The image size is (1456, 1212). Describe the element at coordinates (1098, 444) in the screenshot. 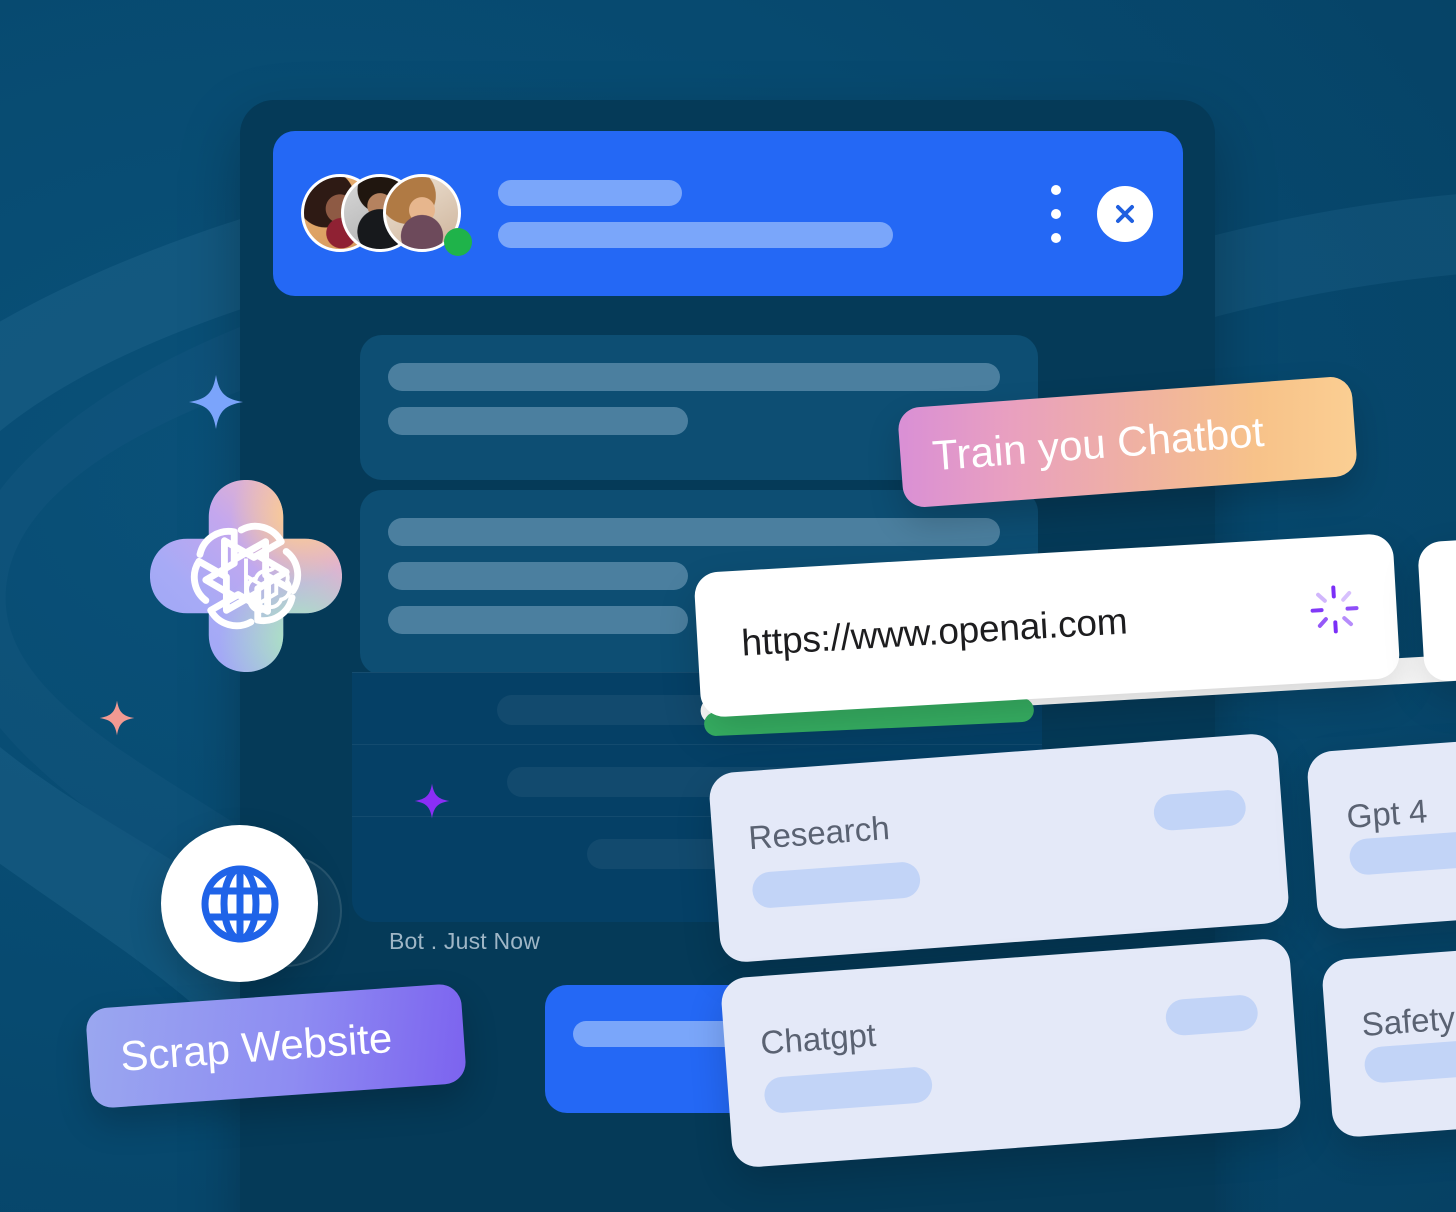

I see `badge-train-label: Train you Chatbot` at that location.